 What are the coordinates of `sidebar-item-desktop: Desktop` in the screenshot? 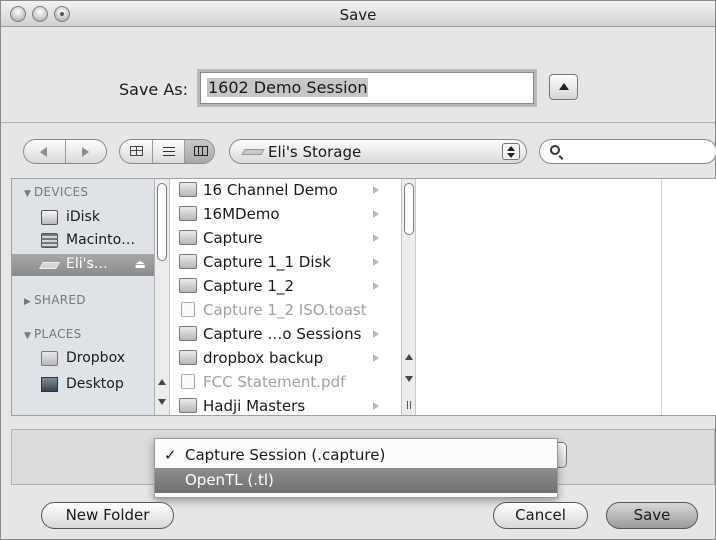 It's located at (83, 385).